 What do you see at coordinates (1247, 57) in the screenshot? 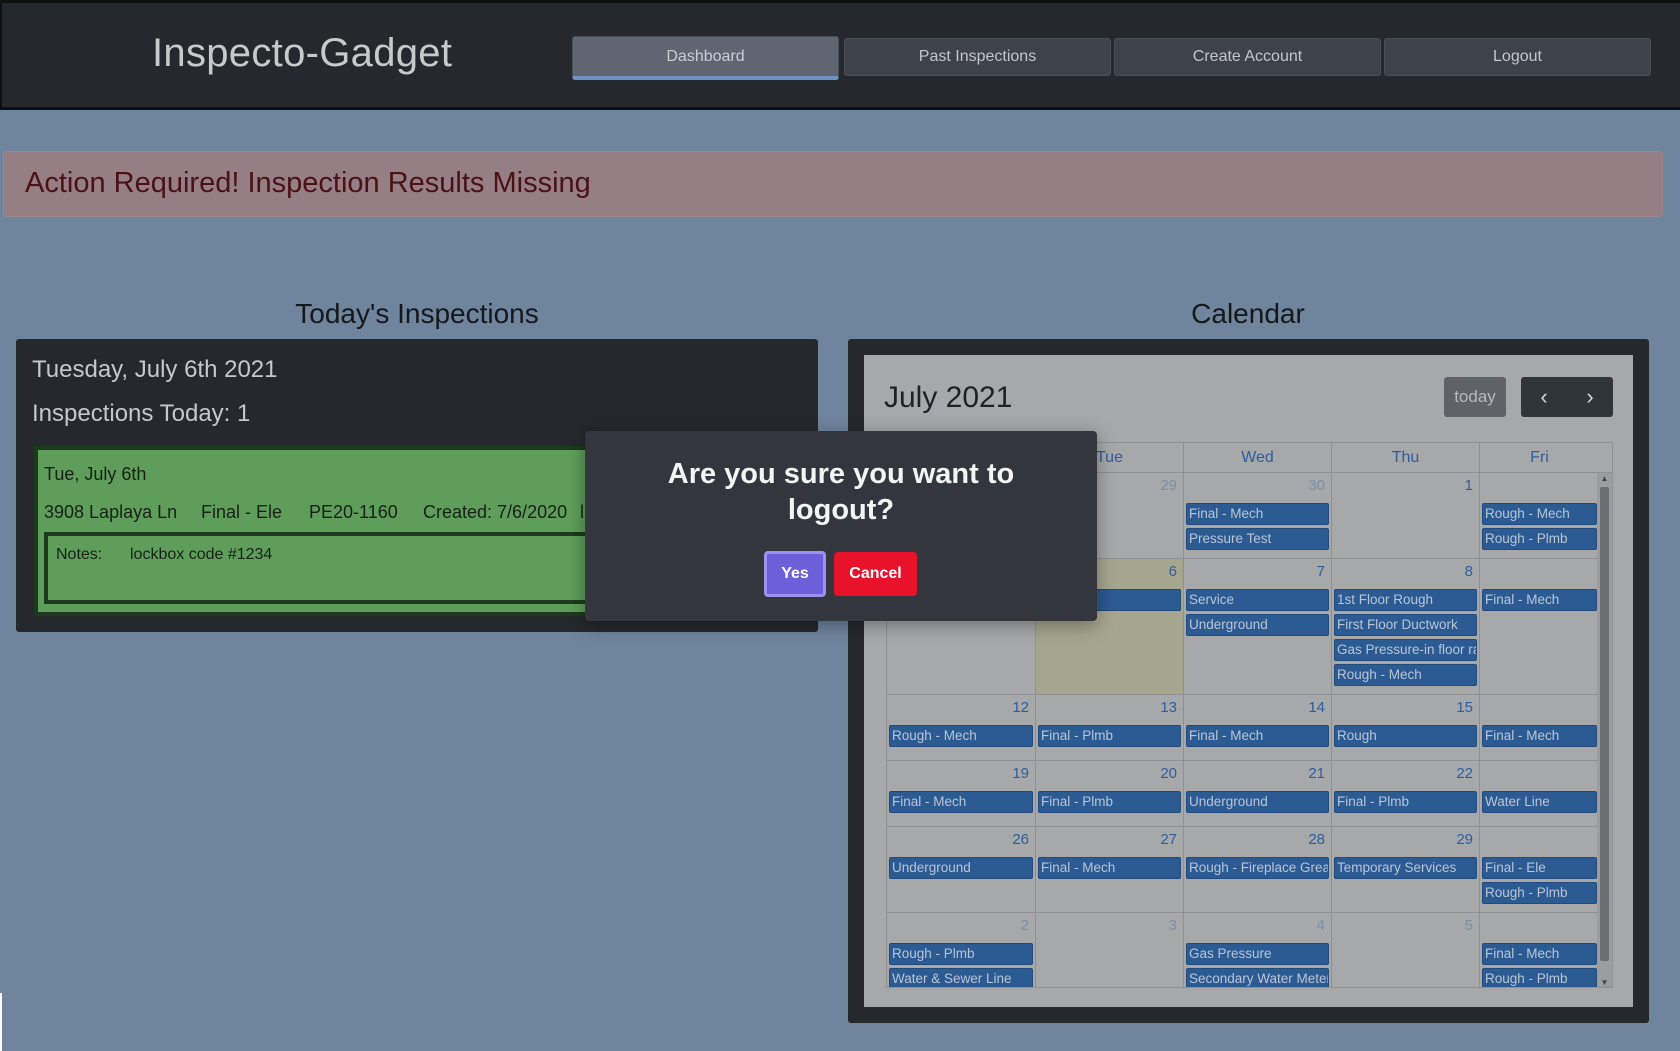
I see `nav-create-account-button: Create Account` at bounding box center [1247, 57].